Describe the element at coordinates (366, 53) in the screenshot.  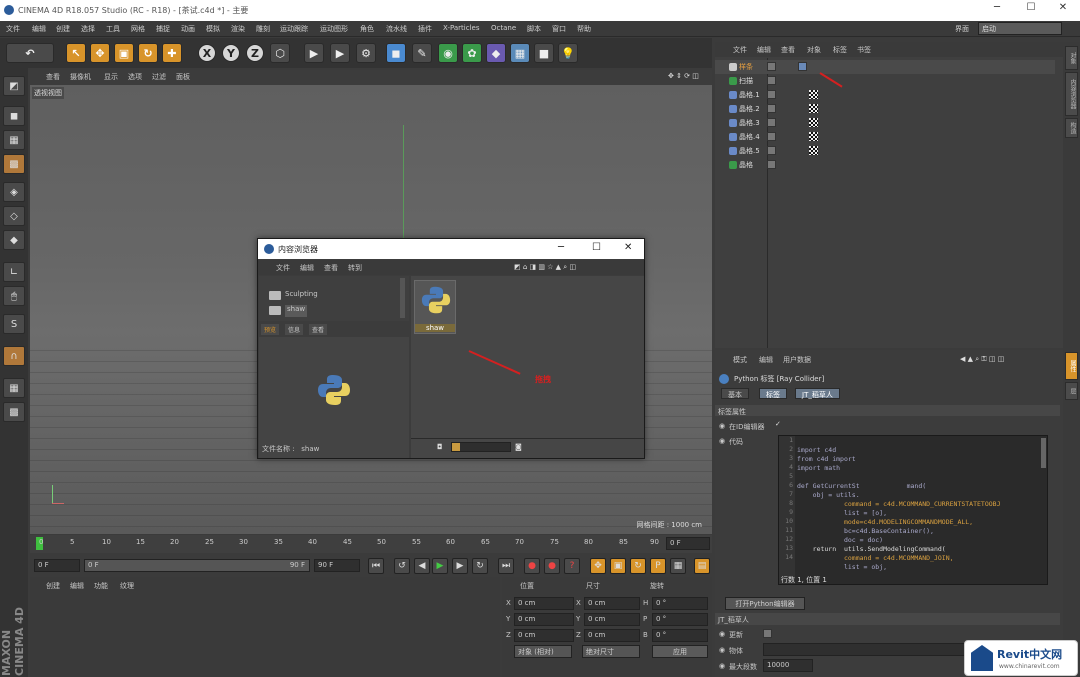
I see `render-settings-icon: ⚙` at that location.